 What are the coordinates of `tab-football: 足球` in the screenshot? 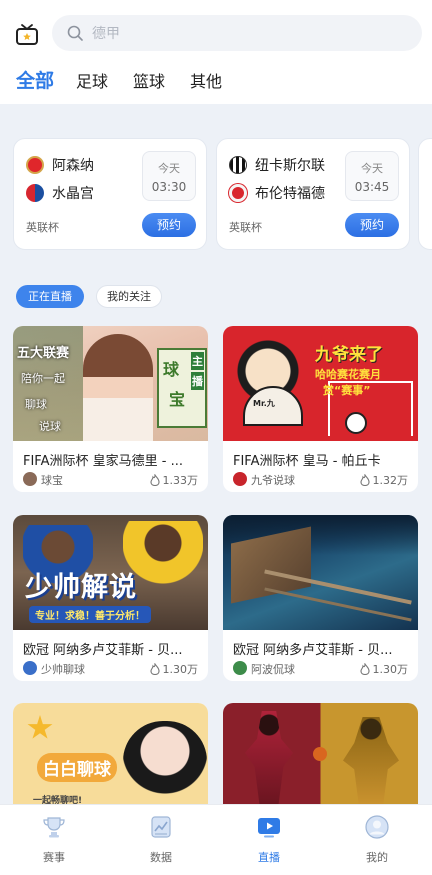 It's located at (92, 80).